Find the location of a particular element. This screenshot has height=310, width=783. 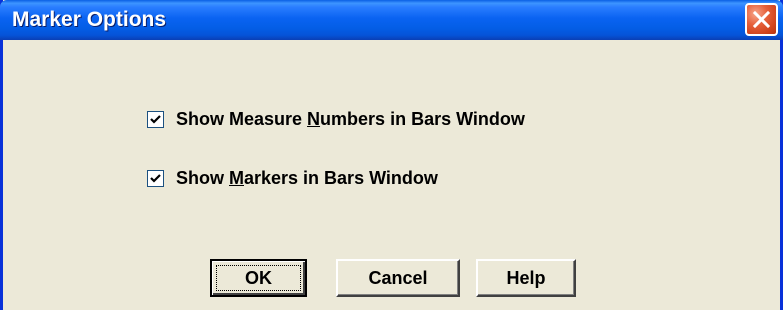

show-markers-label: Show Markers in Bars Window is located at coordinates (307, 178).